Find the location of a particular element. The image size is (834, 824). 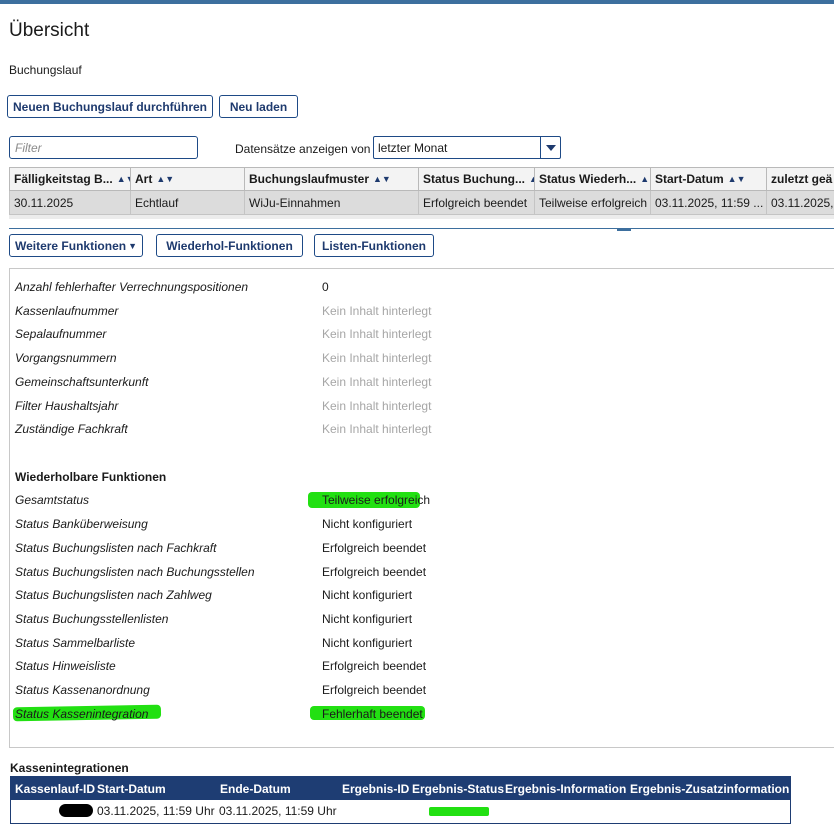

detail-row: Status Hinweisliste Erfolgreich beendet is located at coordinates (220, 666).